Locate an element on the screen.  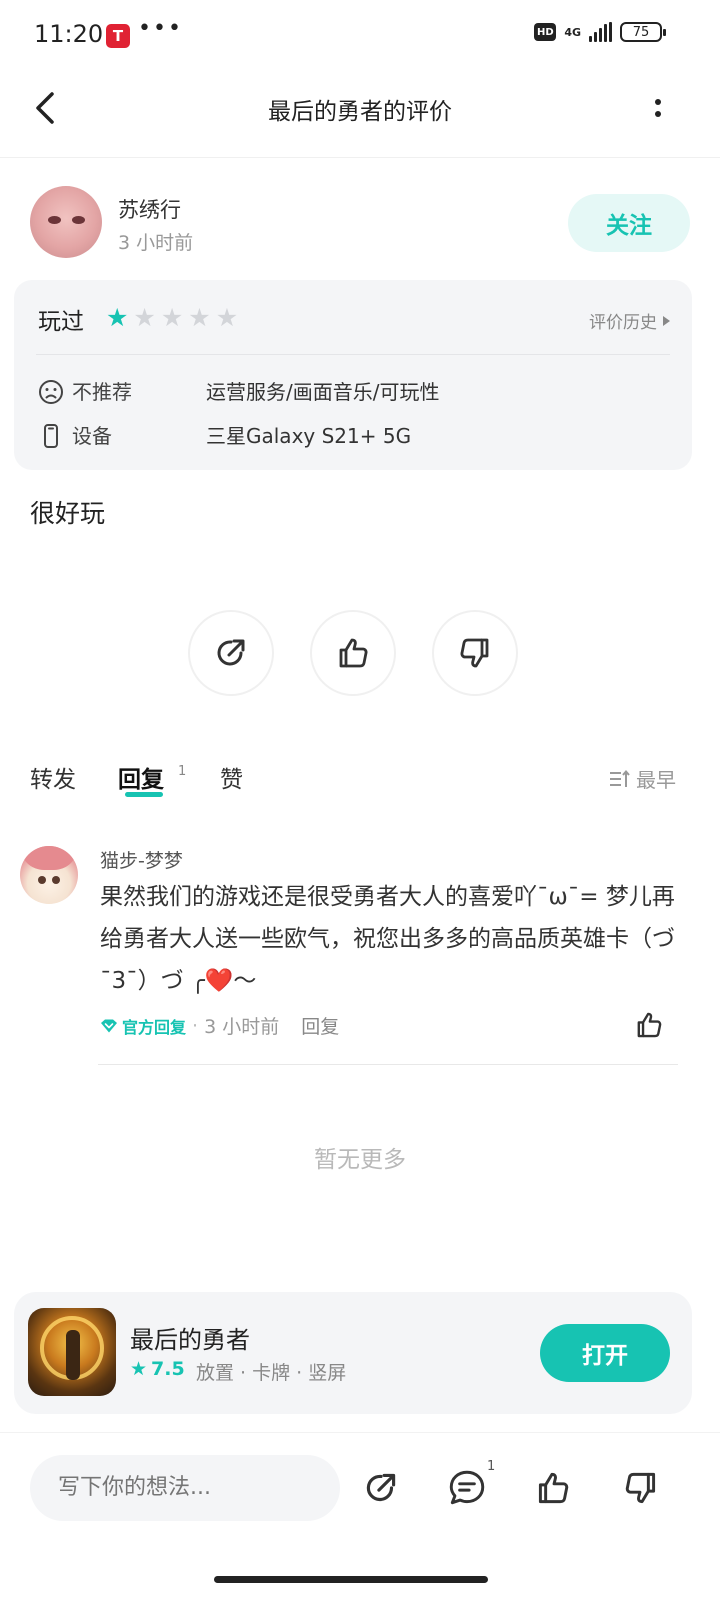
share-button is located at coordinates (231, 653).